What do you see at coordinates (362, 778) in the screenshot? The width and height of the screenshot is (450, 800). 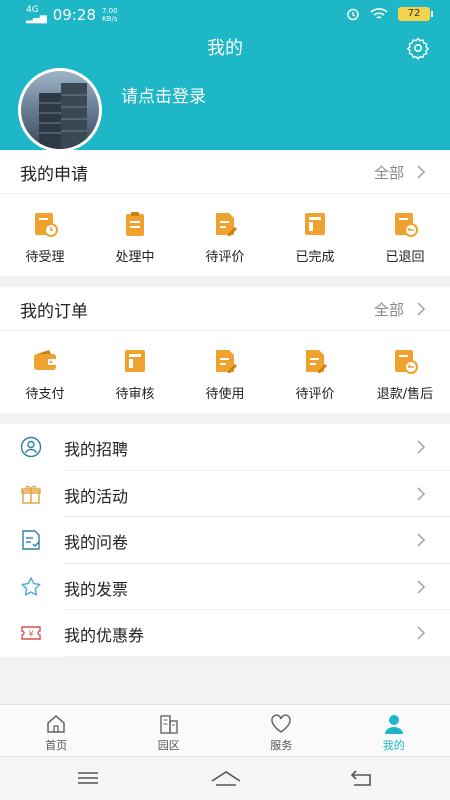 I see `back-icon` at bounding box center [362, 778].